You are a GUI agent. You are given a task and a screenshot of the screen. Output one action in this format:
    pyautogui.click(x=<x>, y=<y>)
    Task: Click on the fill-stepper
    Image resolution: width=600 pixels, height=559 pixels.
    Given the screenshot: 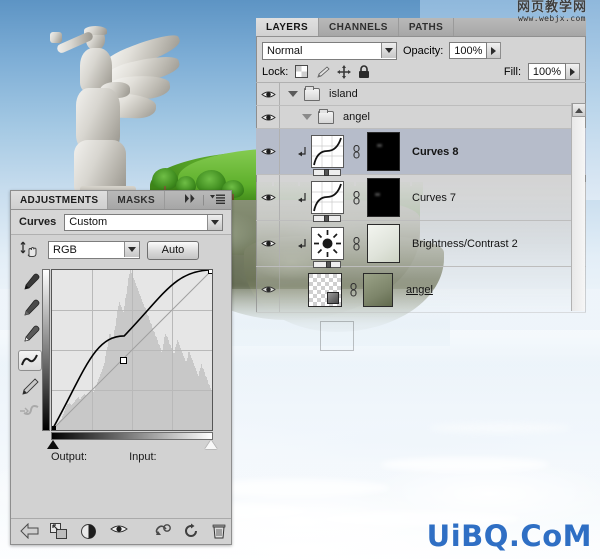 What is the action you would take?
    pyautogui.click(x=573, y=71)
    